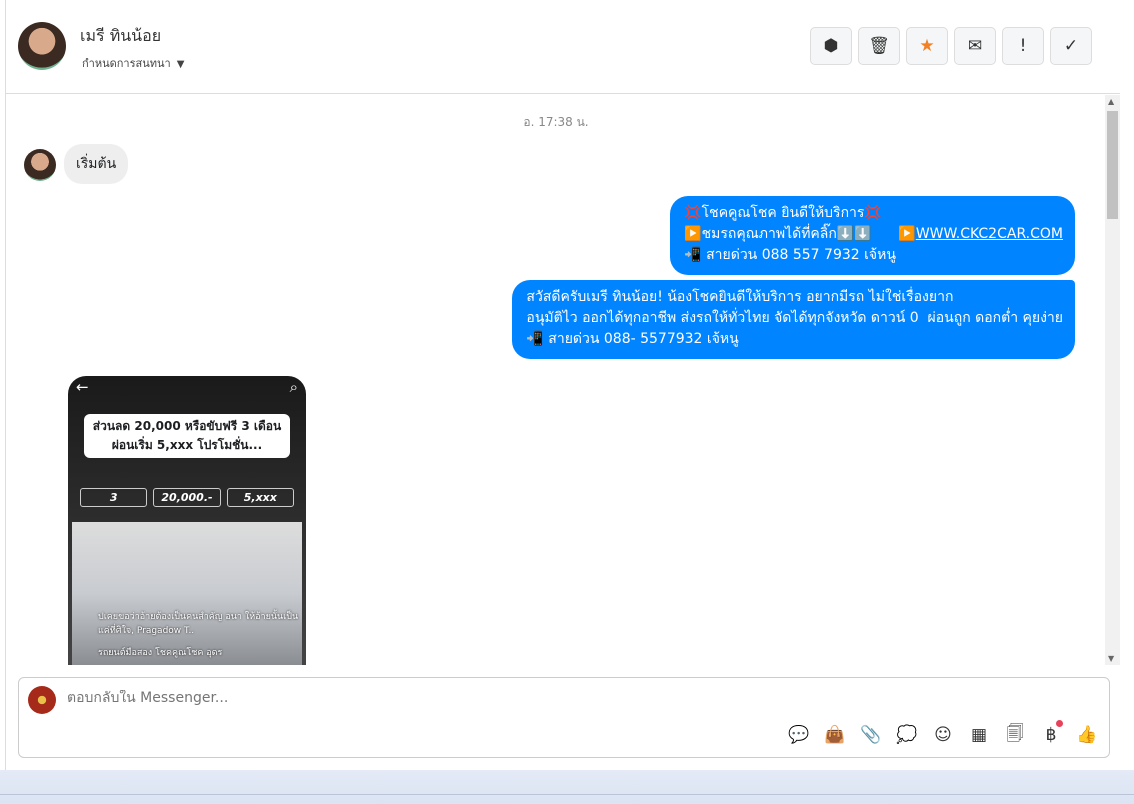  I want to click on exclamation-icon: !, so click(1023, 46).